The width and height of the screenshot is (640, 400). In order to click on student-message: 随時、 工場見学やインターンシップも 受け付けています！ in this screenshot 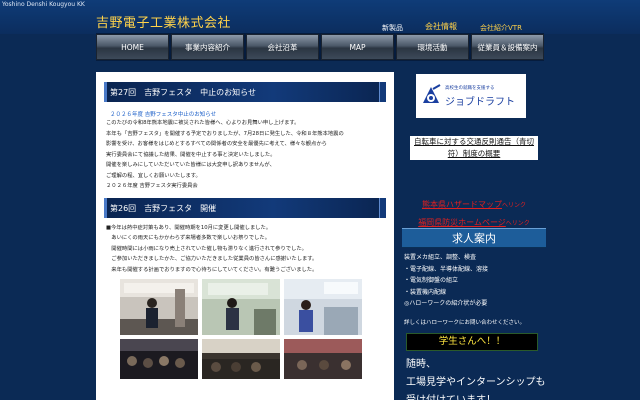, I will do `click(476, 378)`.